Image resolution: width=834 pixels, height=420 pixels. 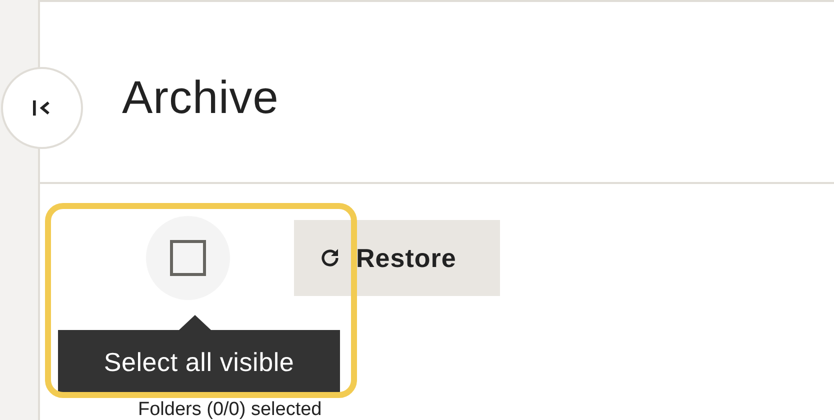 What do you see at coordinates (199, 354) in the screenshot?
I see `tooltip: Select all visible` at bounding box center [199, 354].